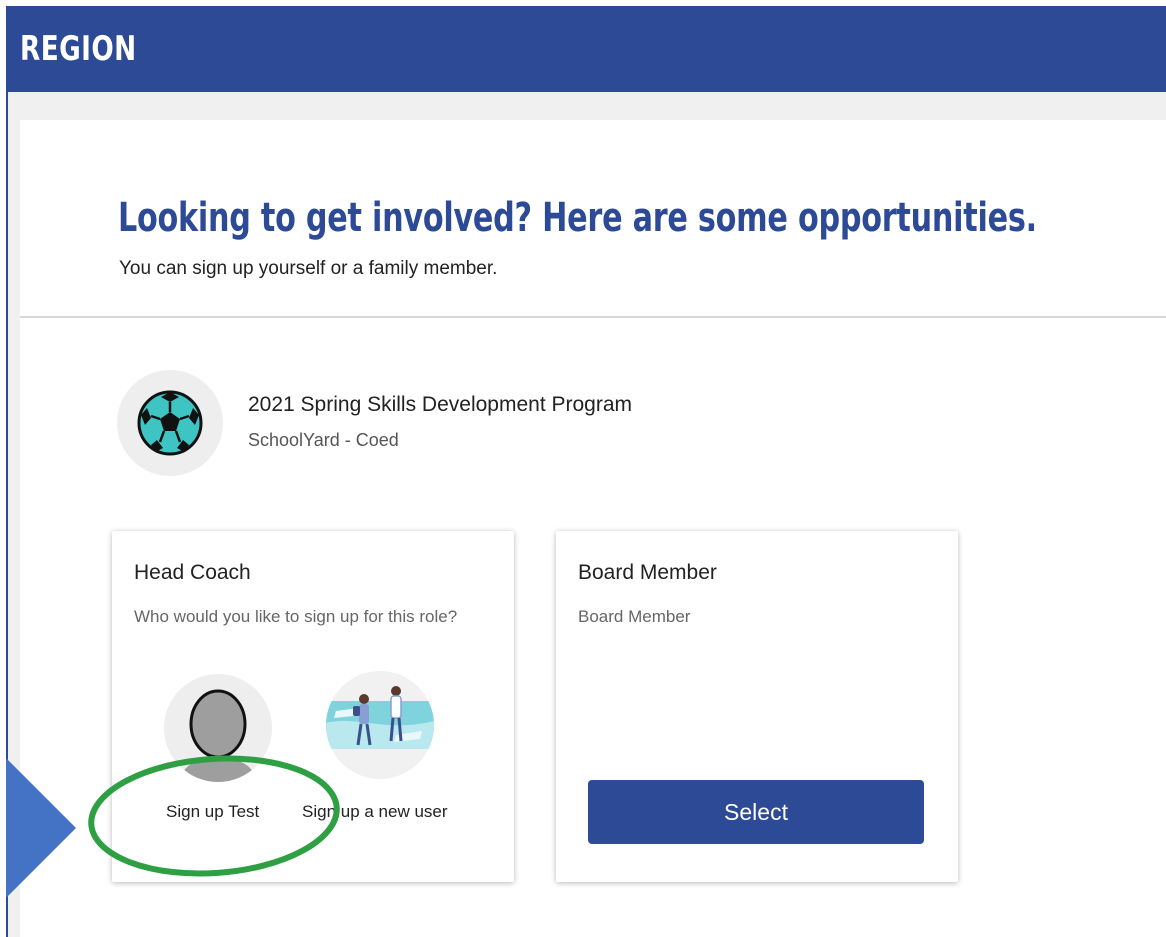 This screenshot has width=1166, height=937. I want to click on soccer-ball-icon, so click(170, 423).